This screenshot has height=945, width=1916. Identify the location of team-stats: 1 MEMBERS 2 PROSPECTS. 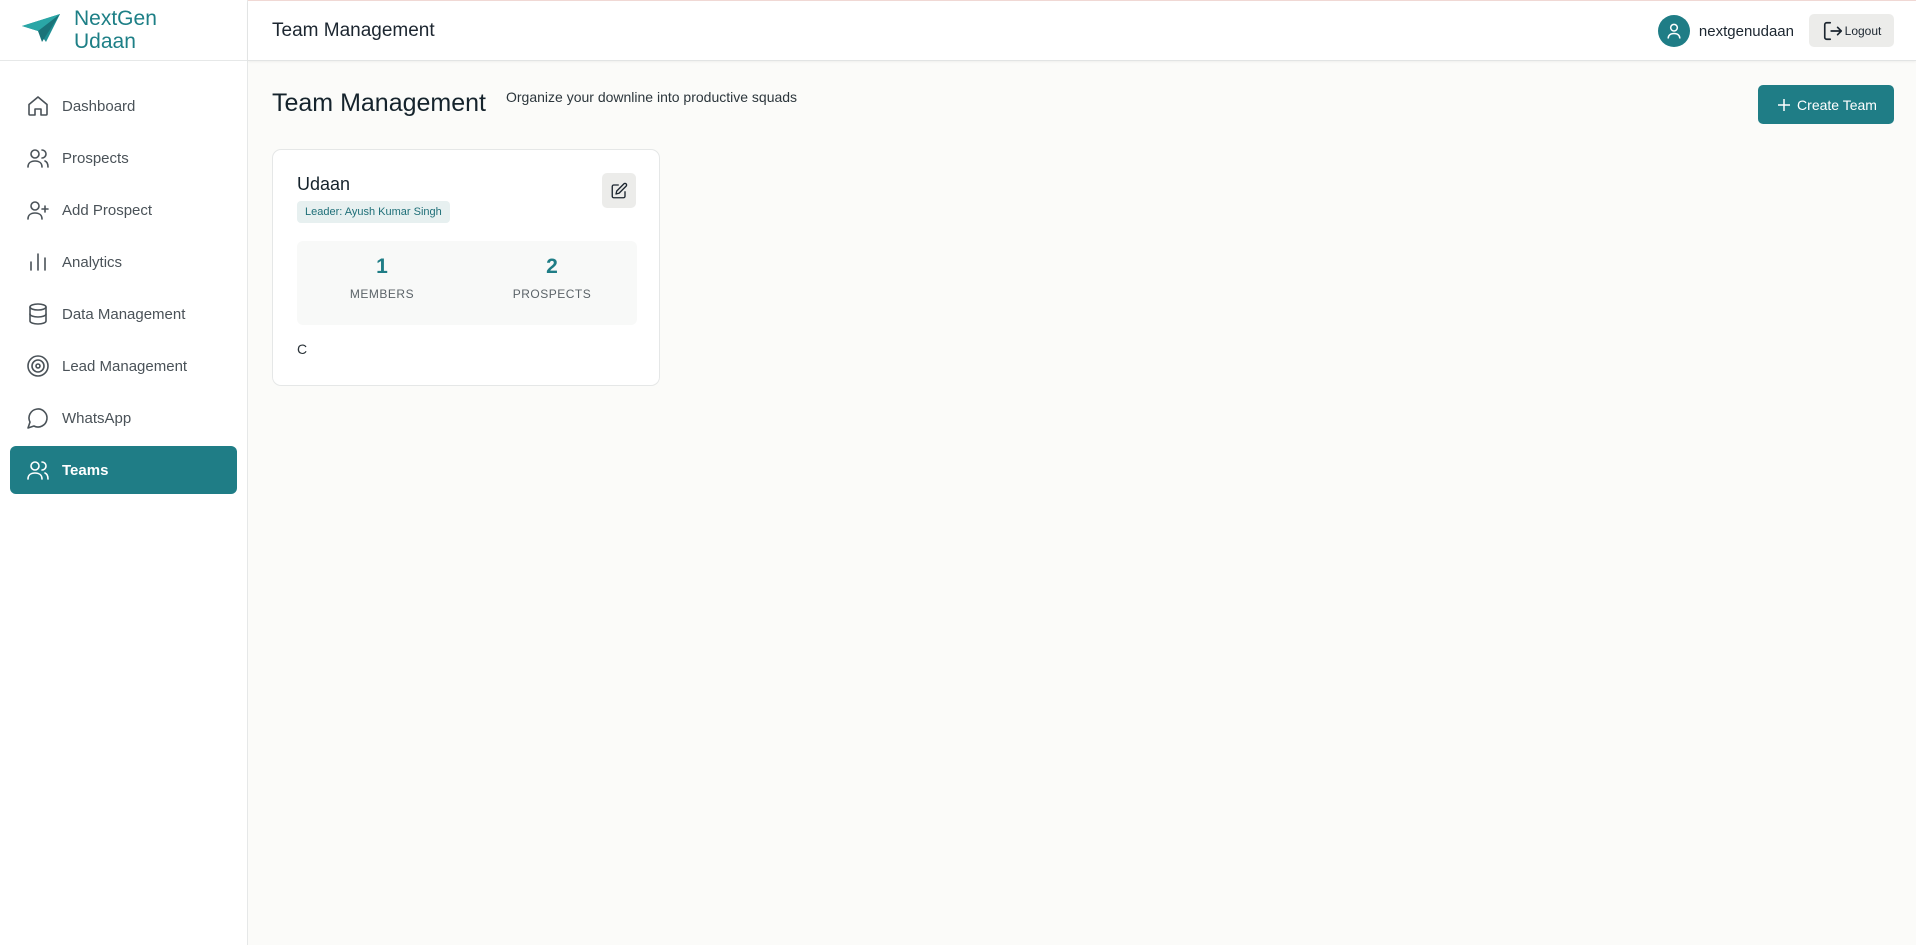
(467, 283).